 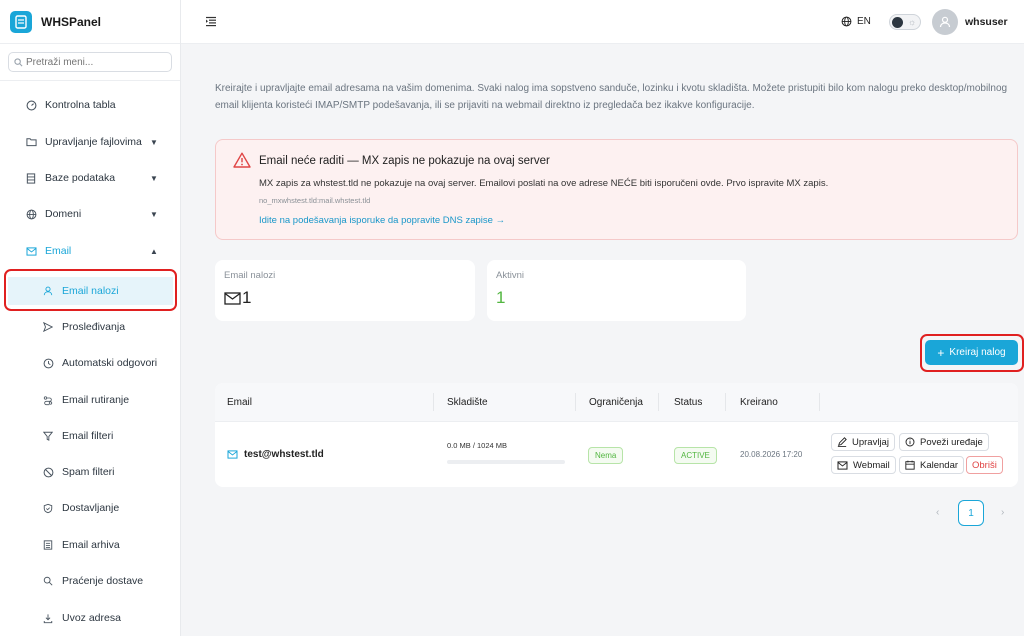 I want to click on connect-devices-button: Poveži uređaje, so click(x=944, y=442).